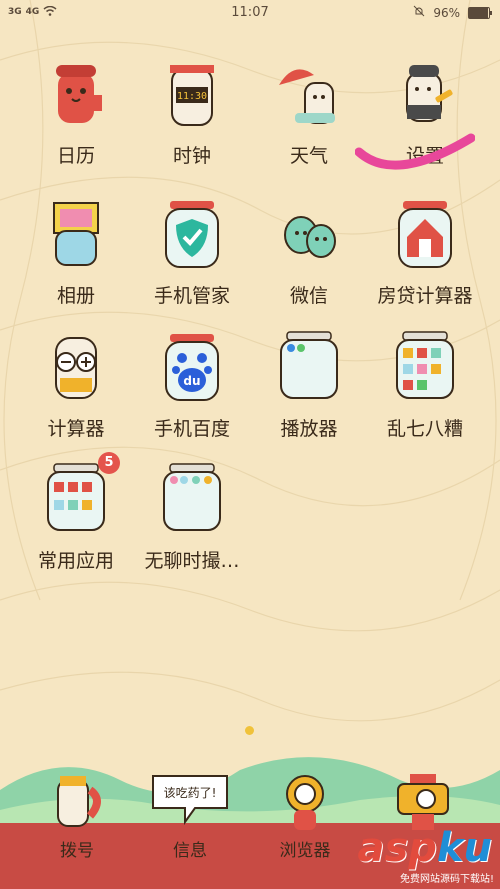 Image resolution: width=500 pixels, height=889 pixels. Describe the element at coordinates (423, 801) in the screenshot. I see `camera-icon` at that location.